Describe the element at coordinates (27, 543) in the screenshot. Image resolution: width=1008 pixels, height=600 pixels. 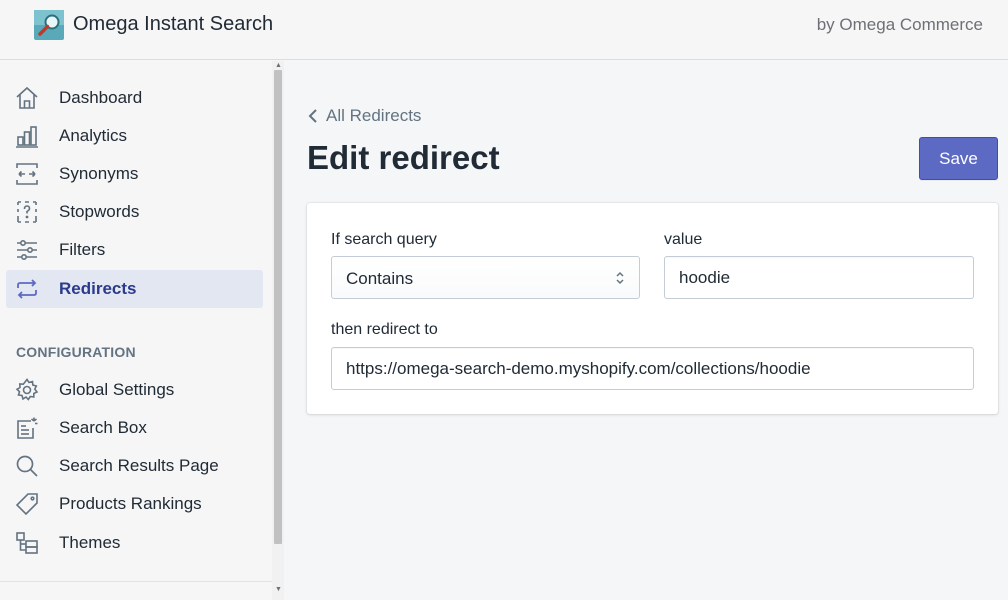
I see `themes-icon` at that location.